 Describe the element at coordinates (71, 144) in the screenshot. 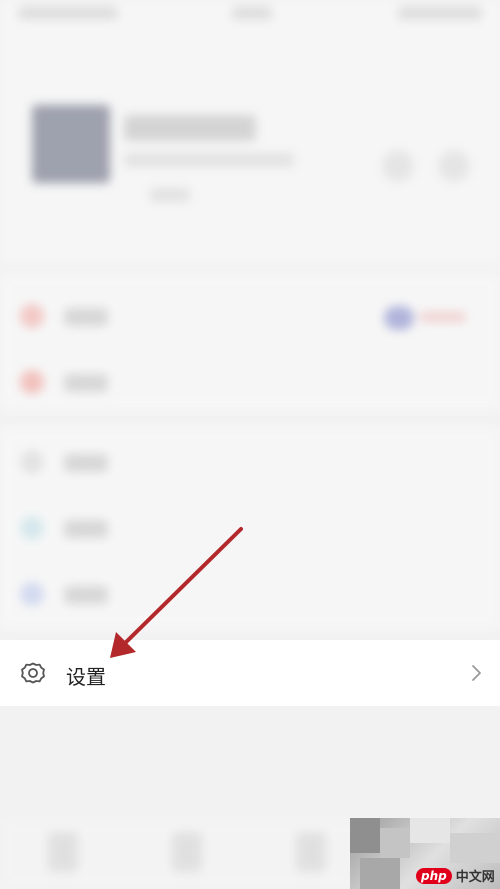

I see `avatar` at that location.